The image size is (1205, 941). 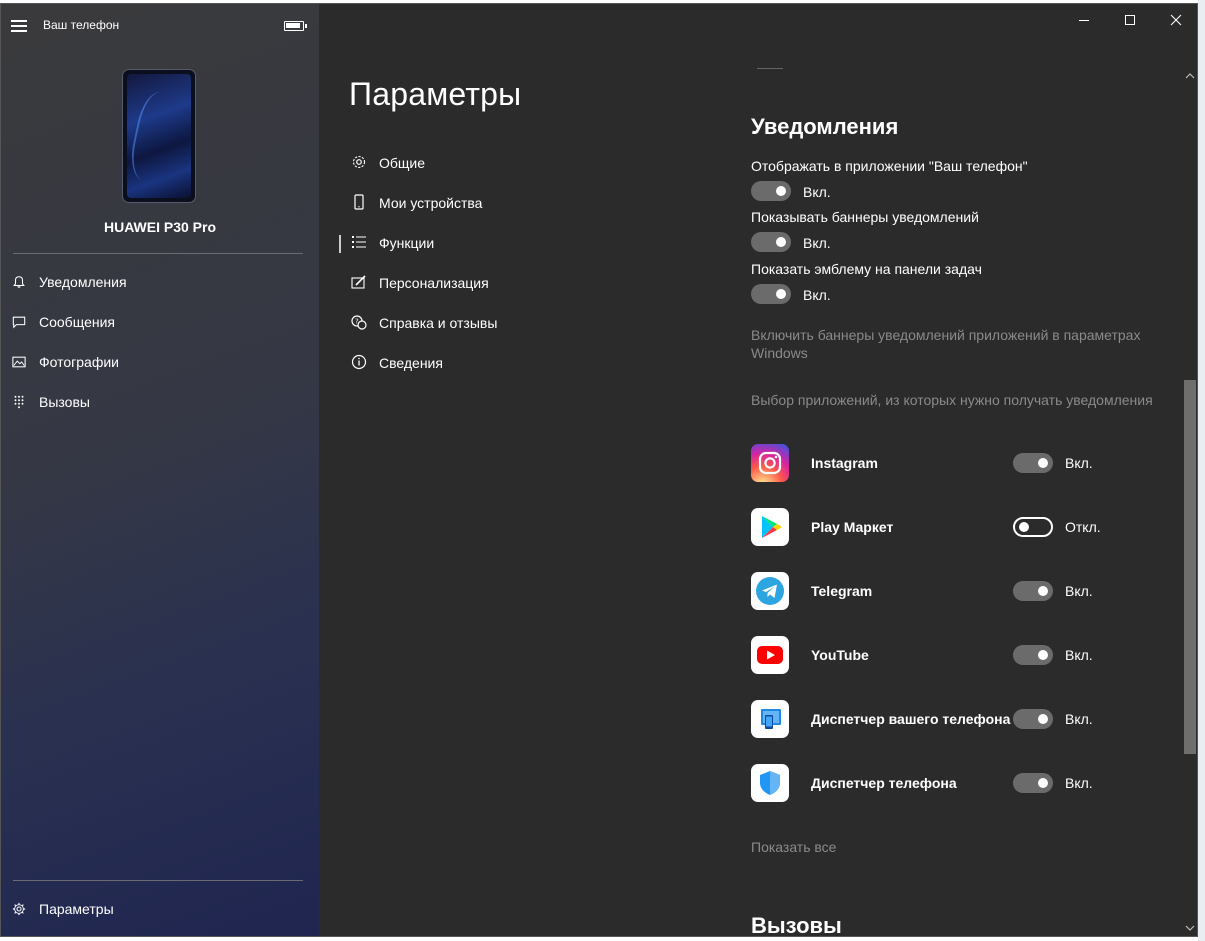 I want to click on close-button, so click(x=1175, y=20).